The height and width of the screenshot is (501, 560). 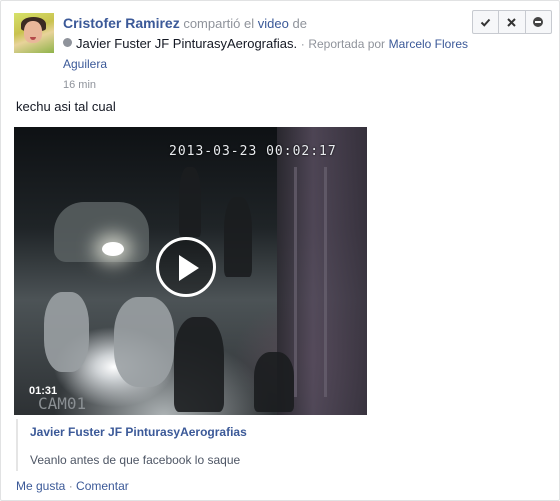 What do you see at coordinates (273, 23) in the screenshot?
I see `video-link: video` at bounding box center [273, 23].